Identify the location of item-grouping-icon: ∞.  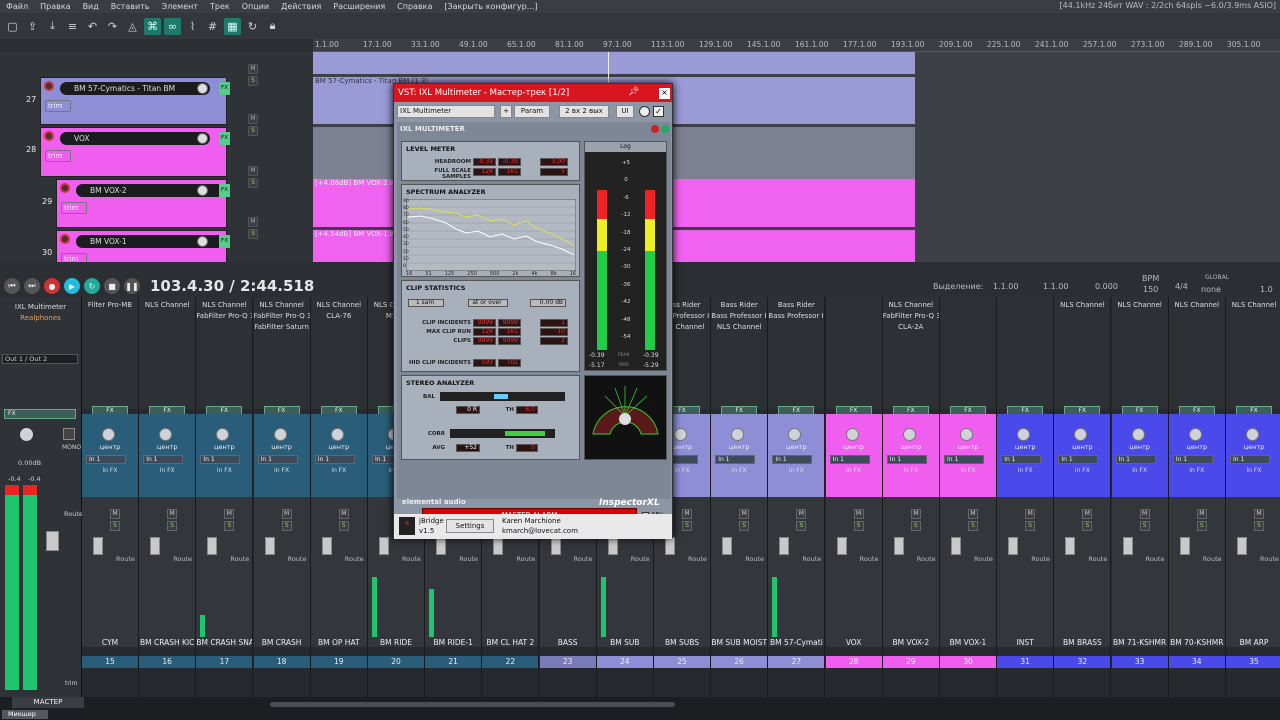
(172, 26).